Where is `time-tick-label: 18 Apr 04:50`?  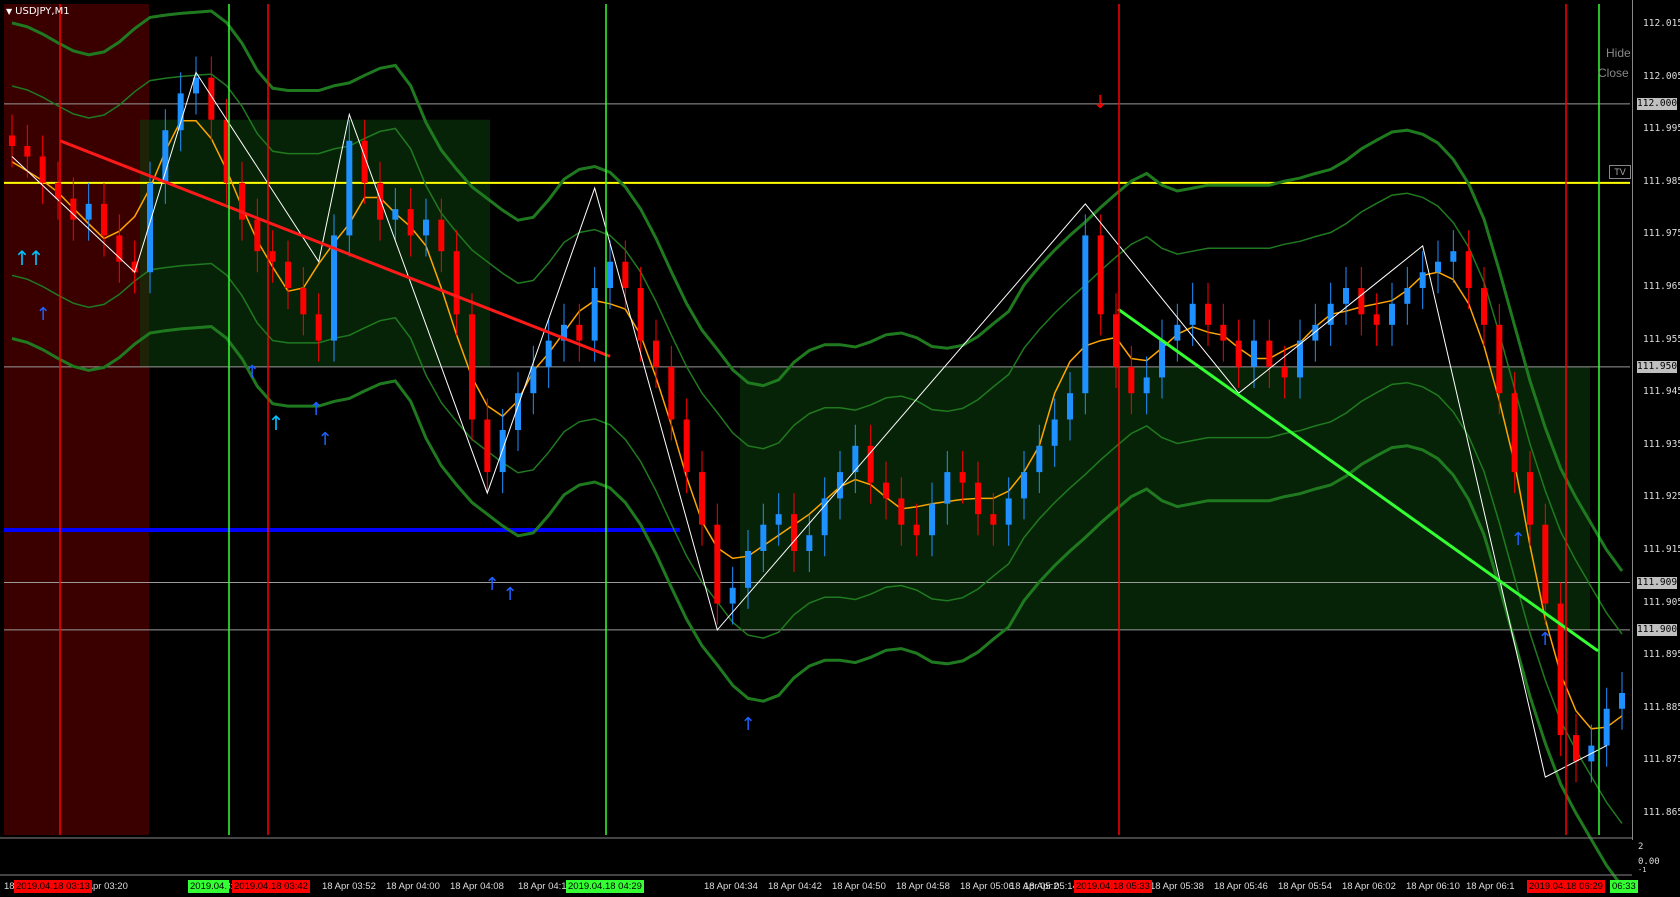 time-tick-label: 18 Apr 04:50 is located at coordinates (859, 886).